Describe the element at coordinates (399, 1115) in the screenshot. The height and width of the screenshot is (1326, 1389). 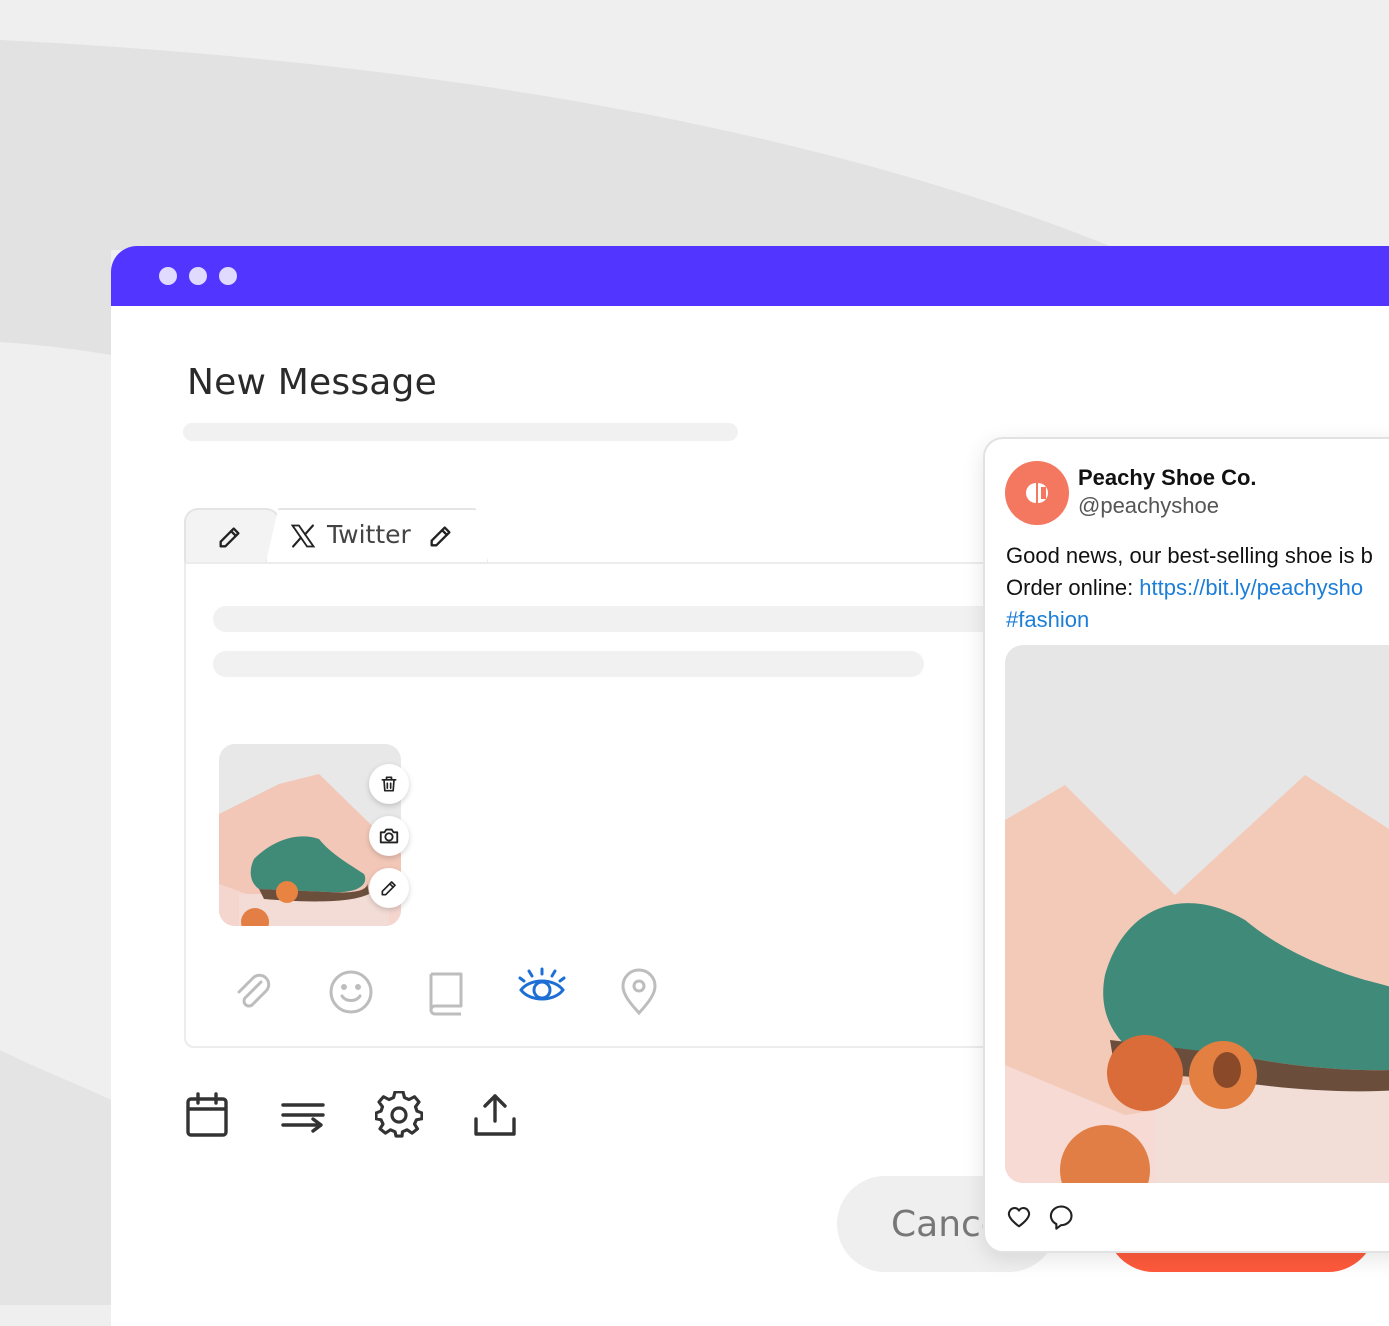
I see `gear-icon` at that location.